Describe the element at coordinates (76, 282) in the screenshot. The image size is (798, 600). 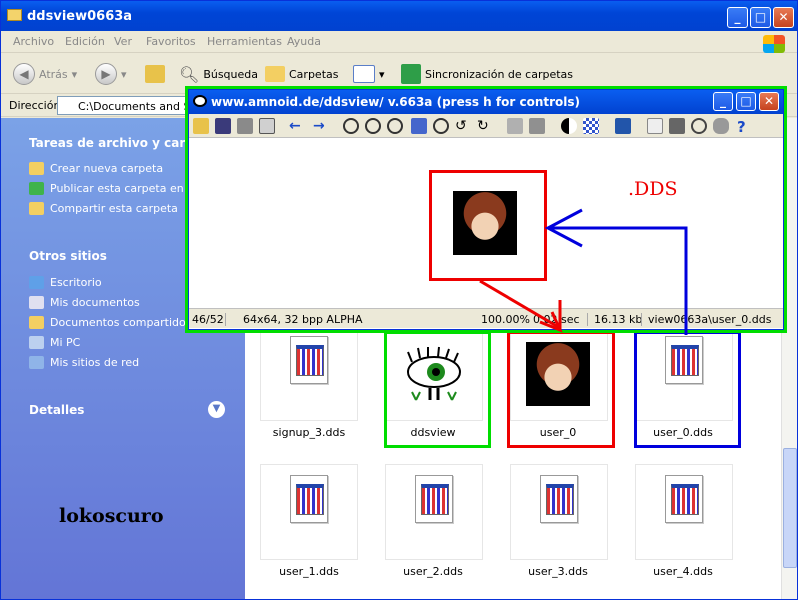
I see `place-label: Escritorio` at that location.